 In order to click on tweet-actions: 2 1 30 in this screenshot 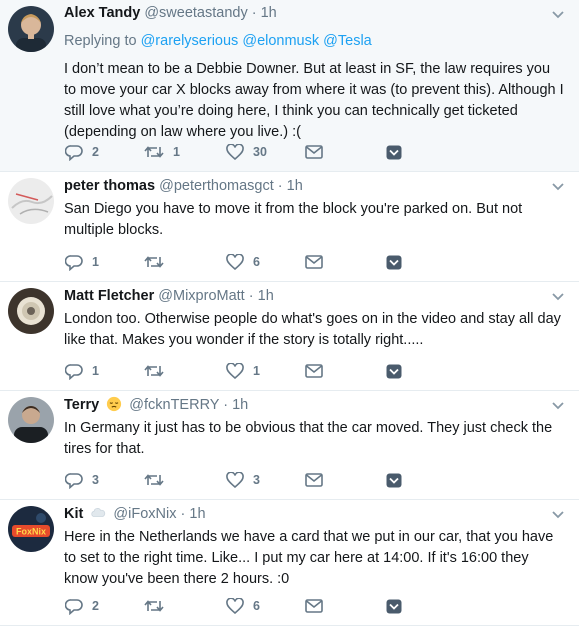, I will do `click(265, 152)`.